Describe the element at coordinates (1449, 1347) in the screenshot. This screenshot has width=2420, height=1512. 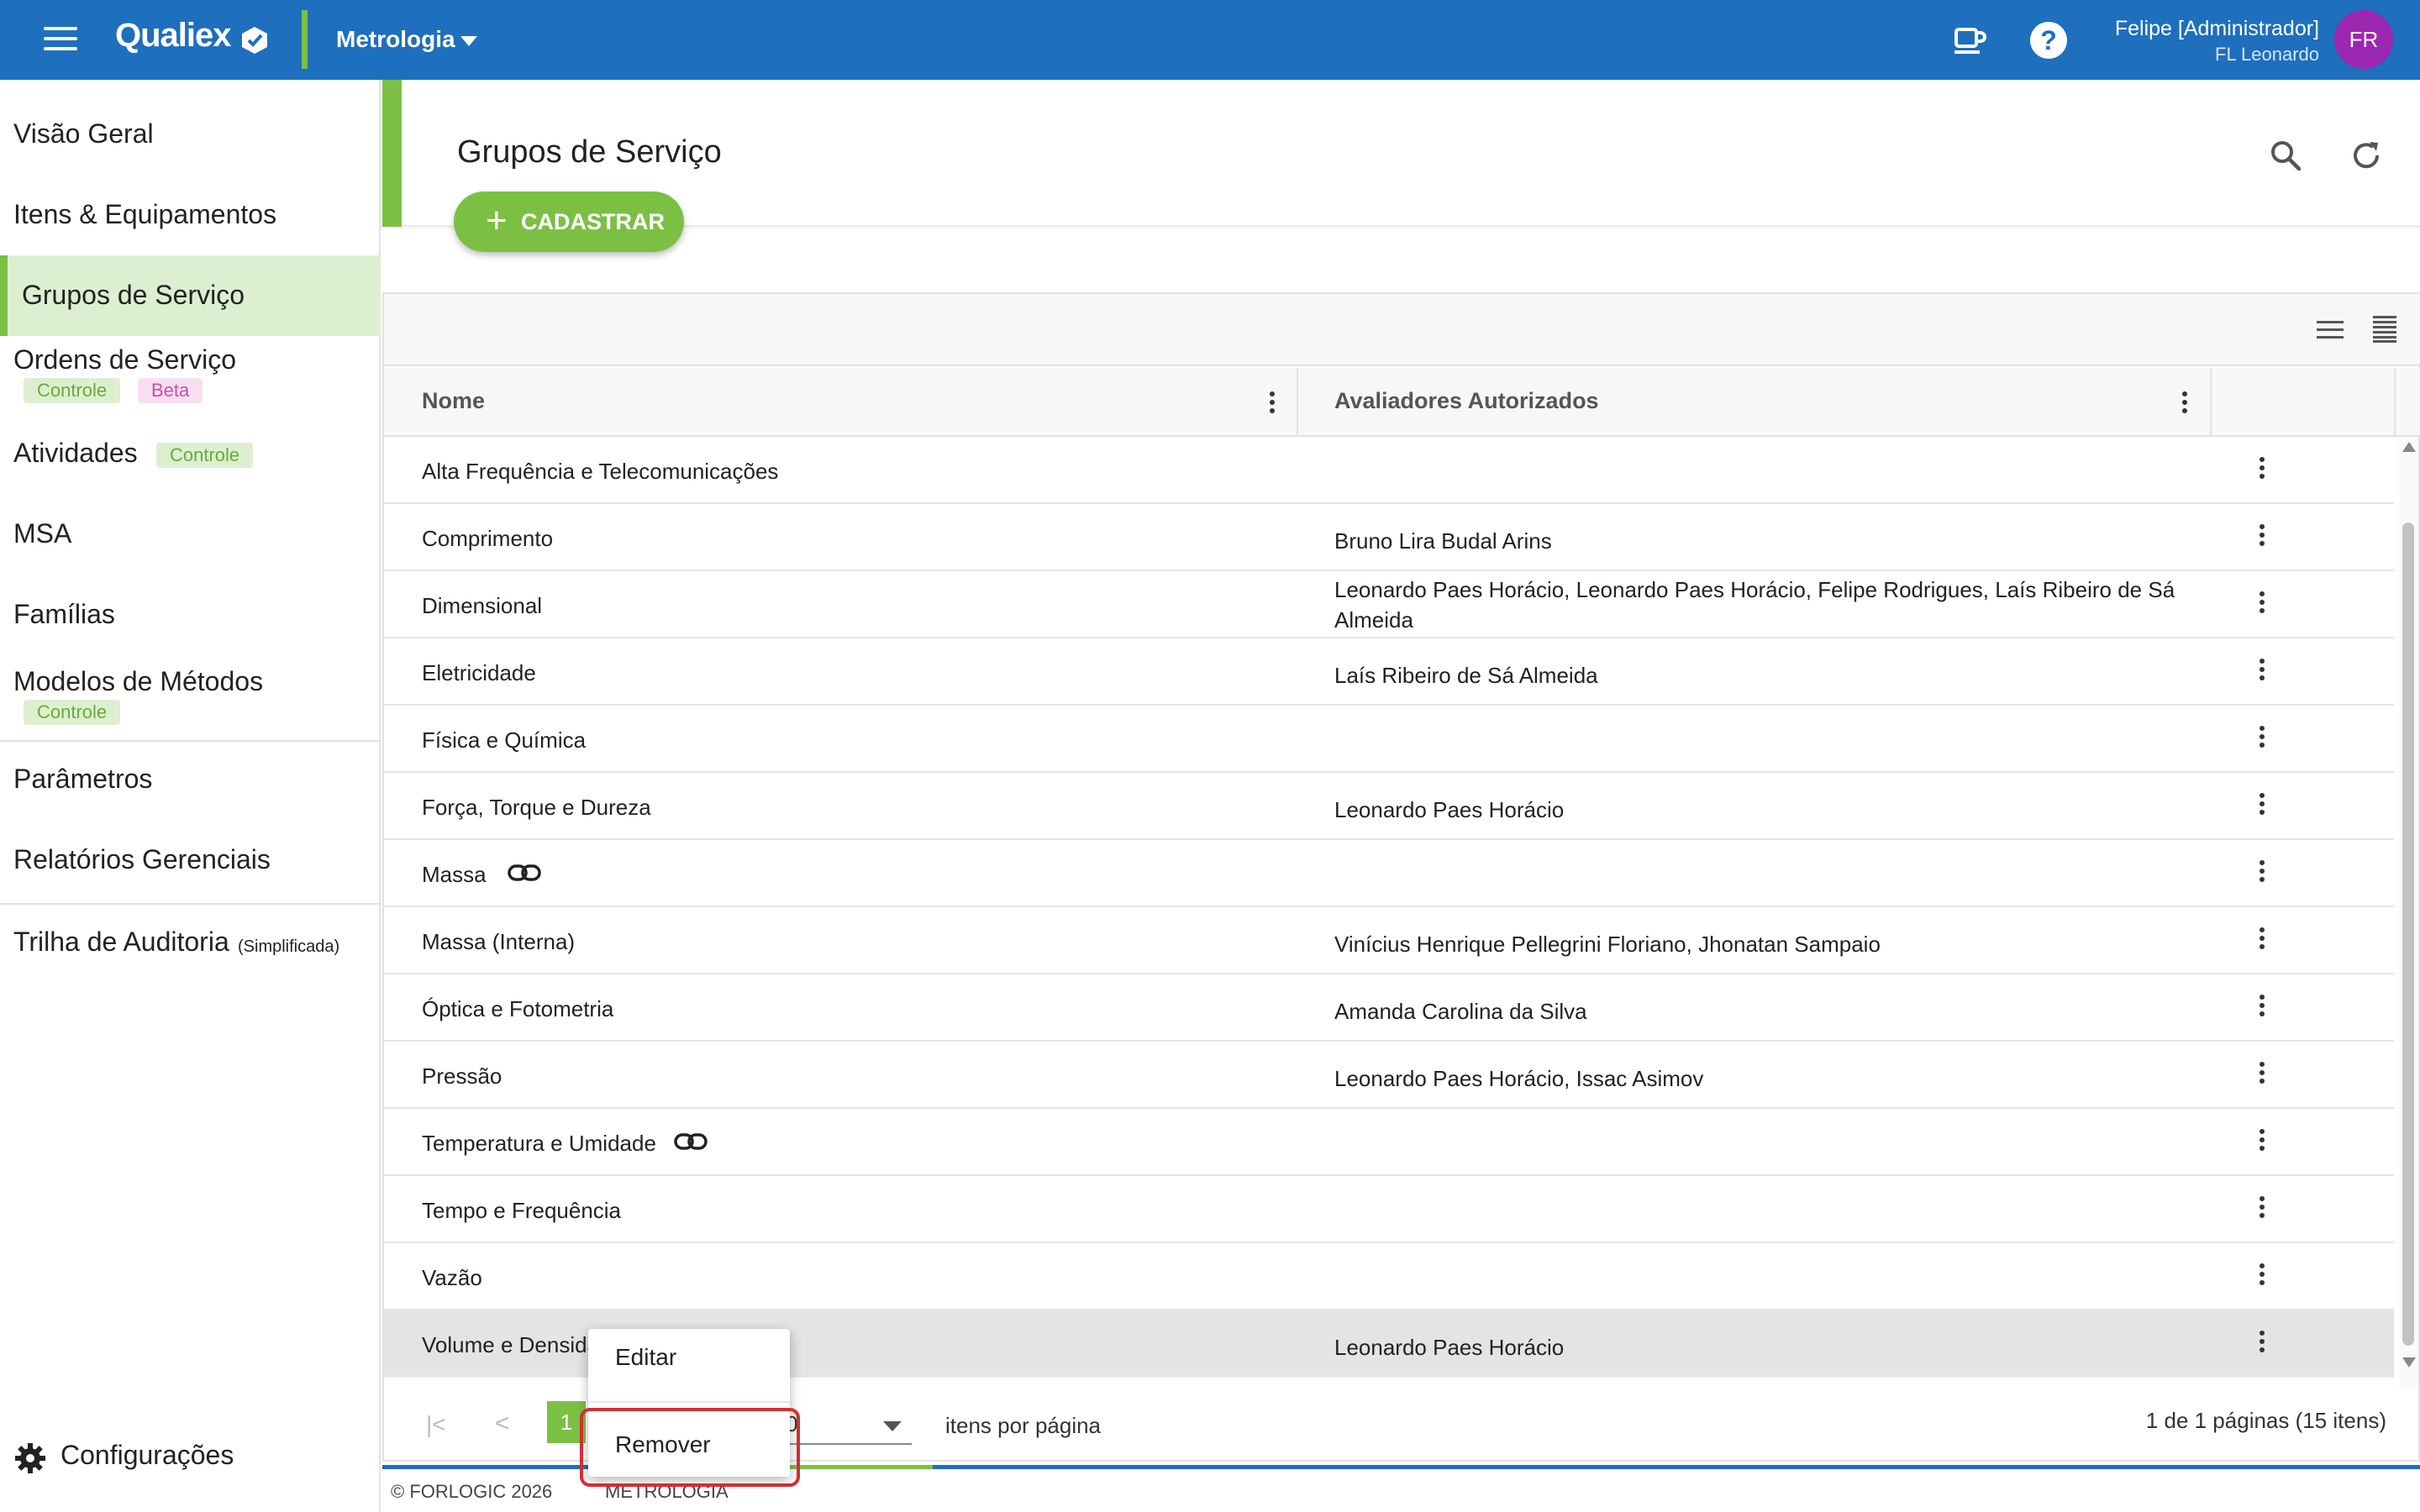
I see `cell-evaluators: Leonardo Paes Horácio` at that location.